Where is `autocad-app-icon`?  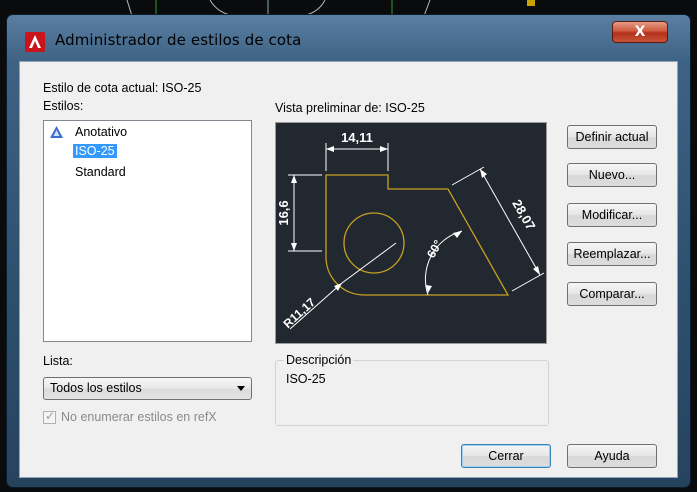
autocad-app-icon is located at coordinates (35, 42).